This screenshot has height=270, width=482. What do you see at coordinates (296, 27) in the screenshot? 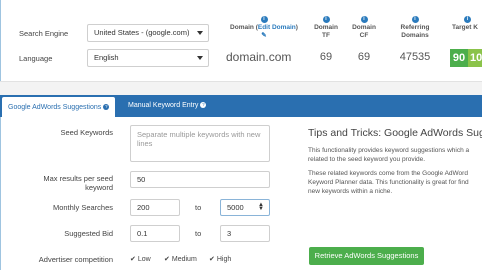
I see `domain-header-suffix: )` at bounding box center [296, 27].